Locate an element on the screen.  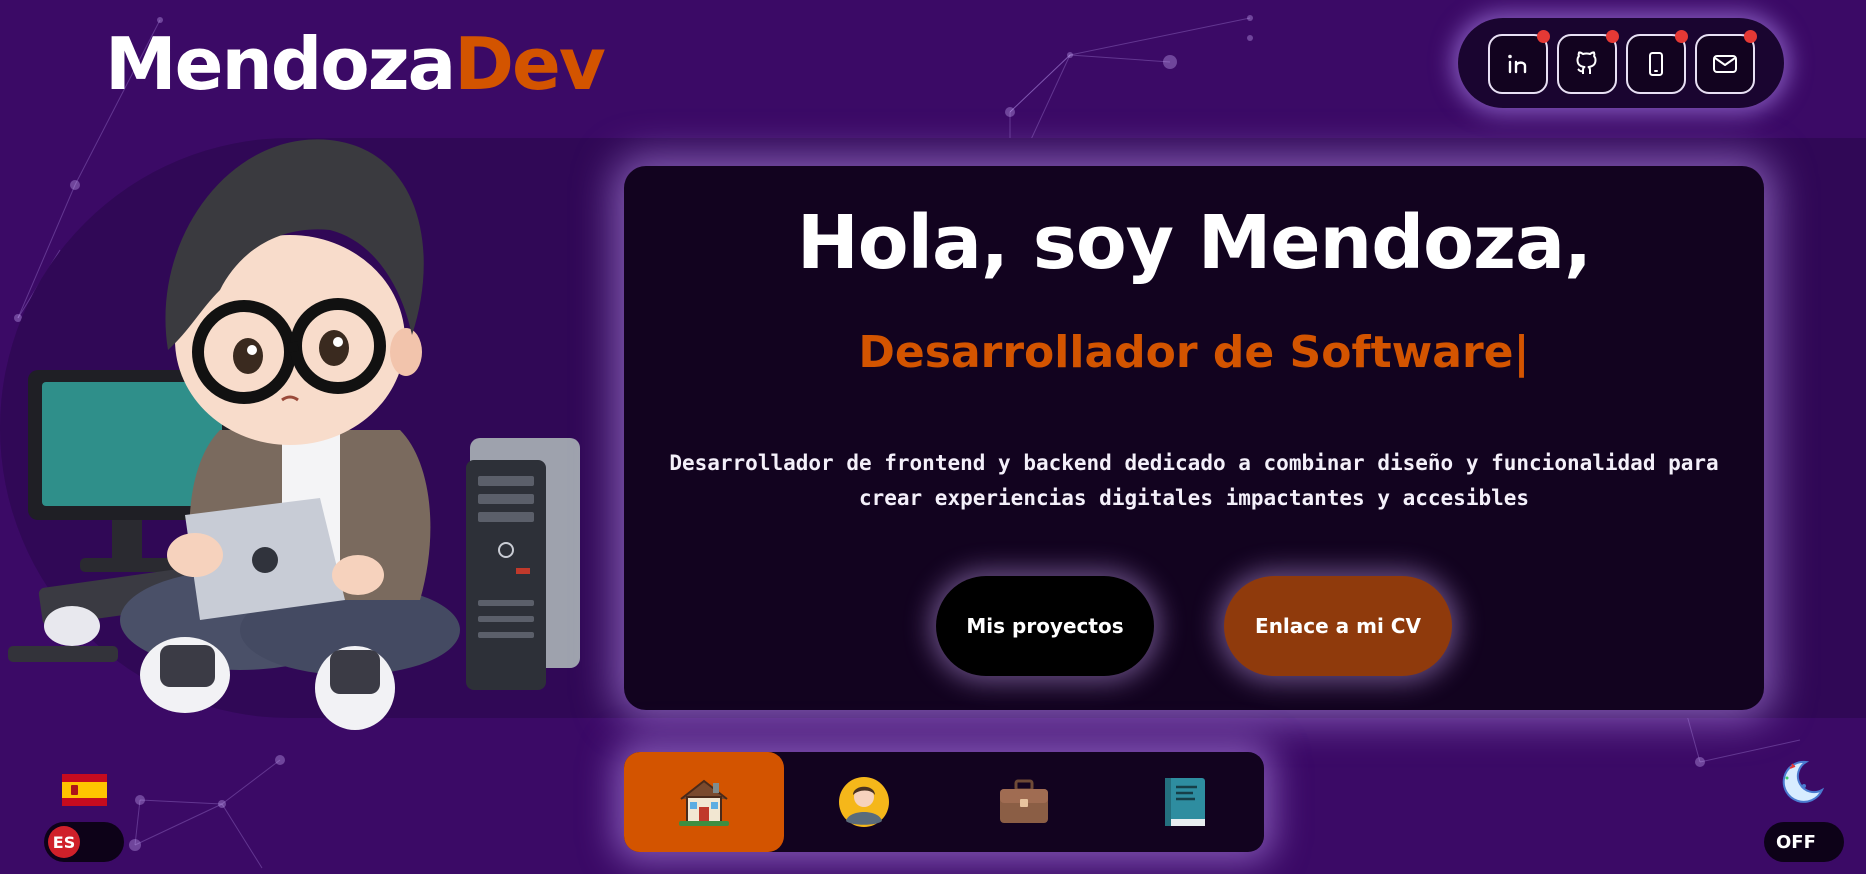
social-links-bar is located at coordinates (1621, 63).